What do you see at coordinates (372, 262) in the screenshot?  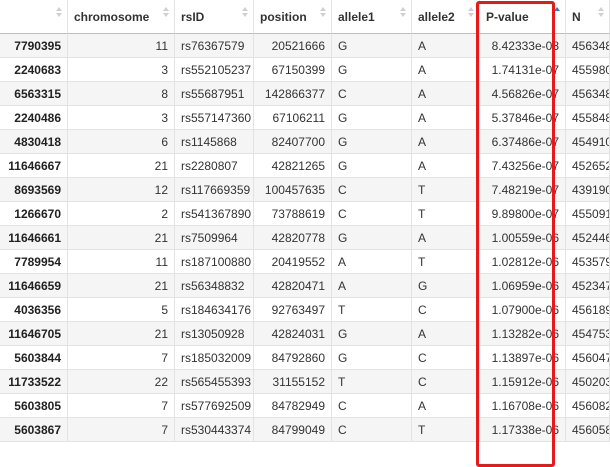 I see `table-cell-allele1: A` at bounding box center [372, 262].